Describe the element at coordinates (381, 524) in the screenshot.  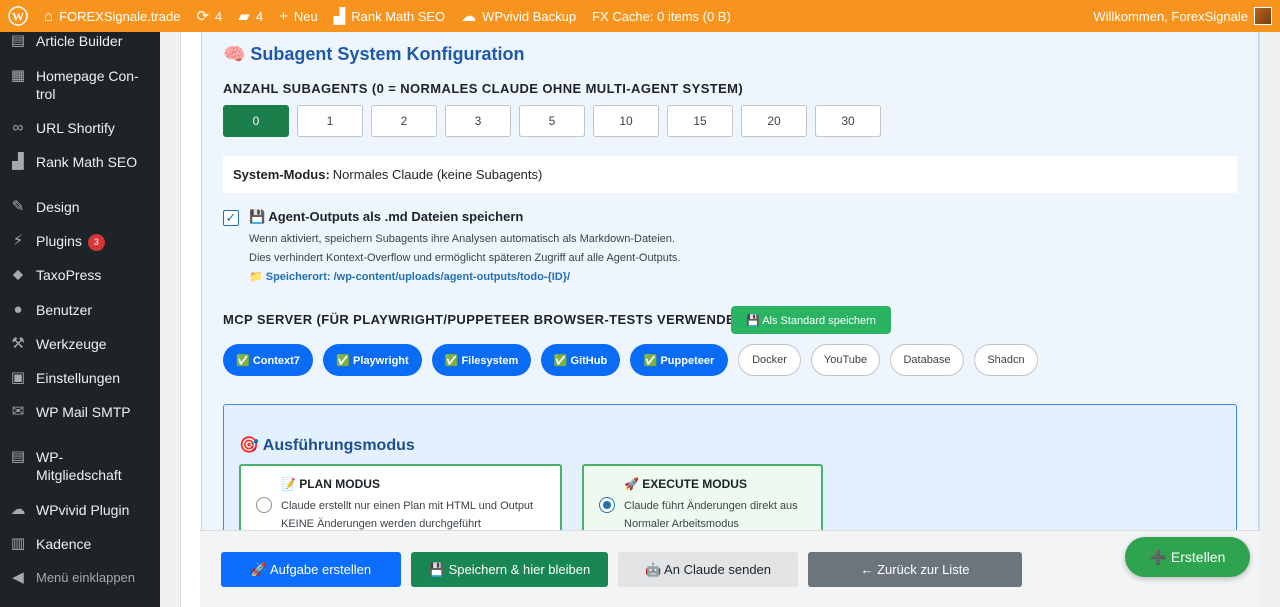
I see `plan-mode-desc-2: KEINE Änderungen werden durchgeführt` at that location.